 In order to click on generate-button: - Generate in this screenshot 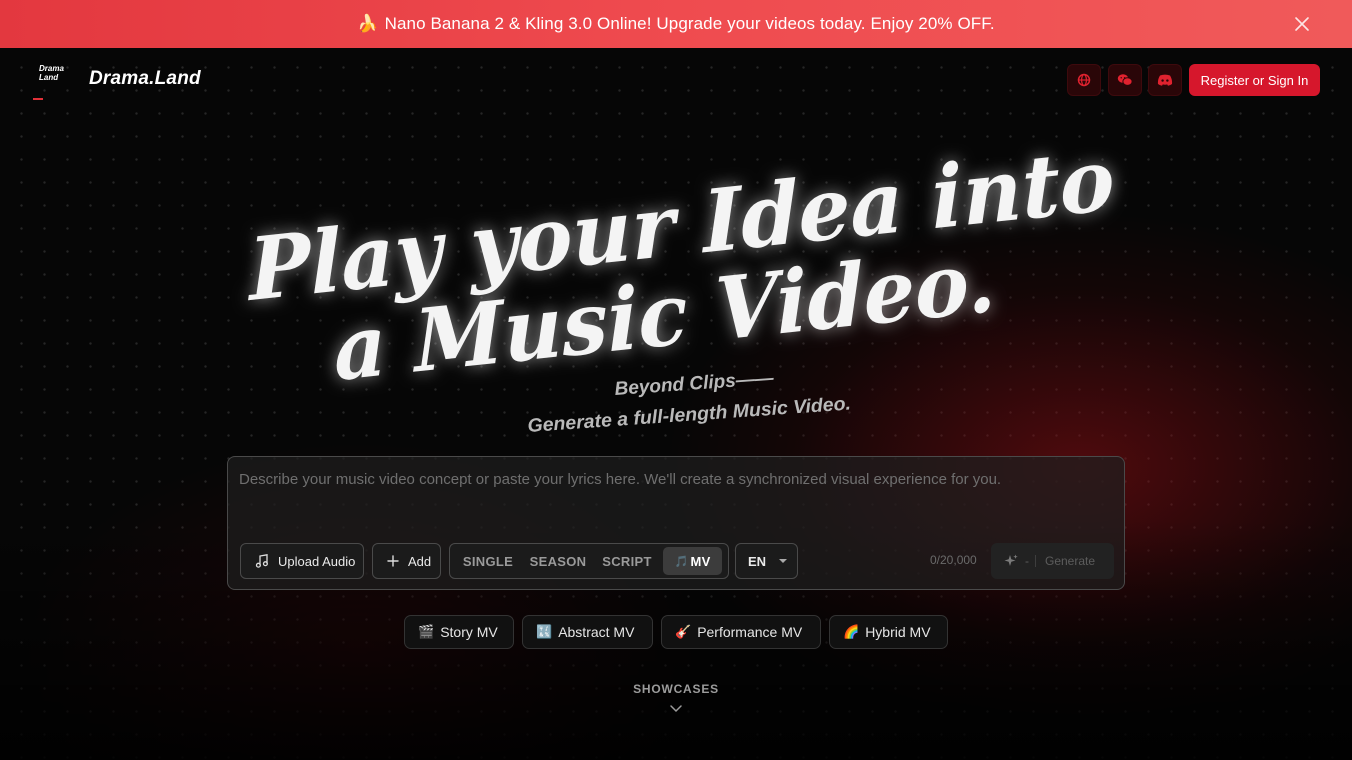, I will do `click(1052, 561)`.